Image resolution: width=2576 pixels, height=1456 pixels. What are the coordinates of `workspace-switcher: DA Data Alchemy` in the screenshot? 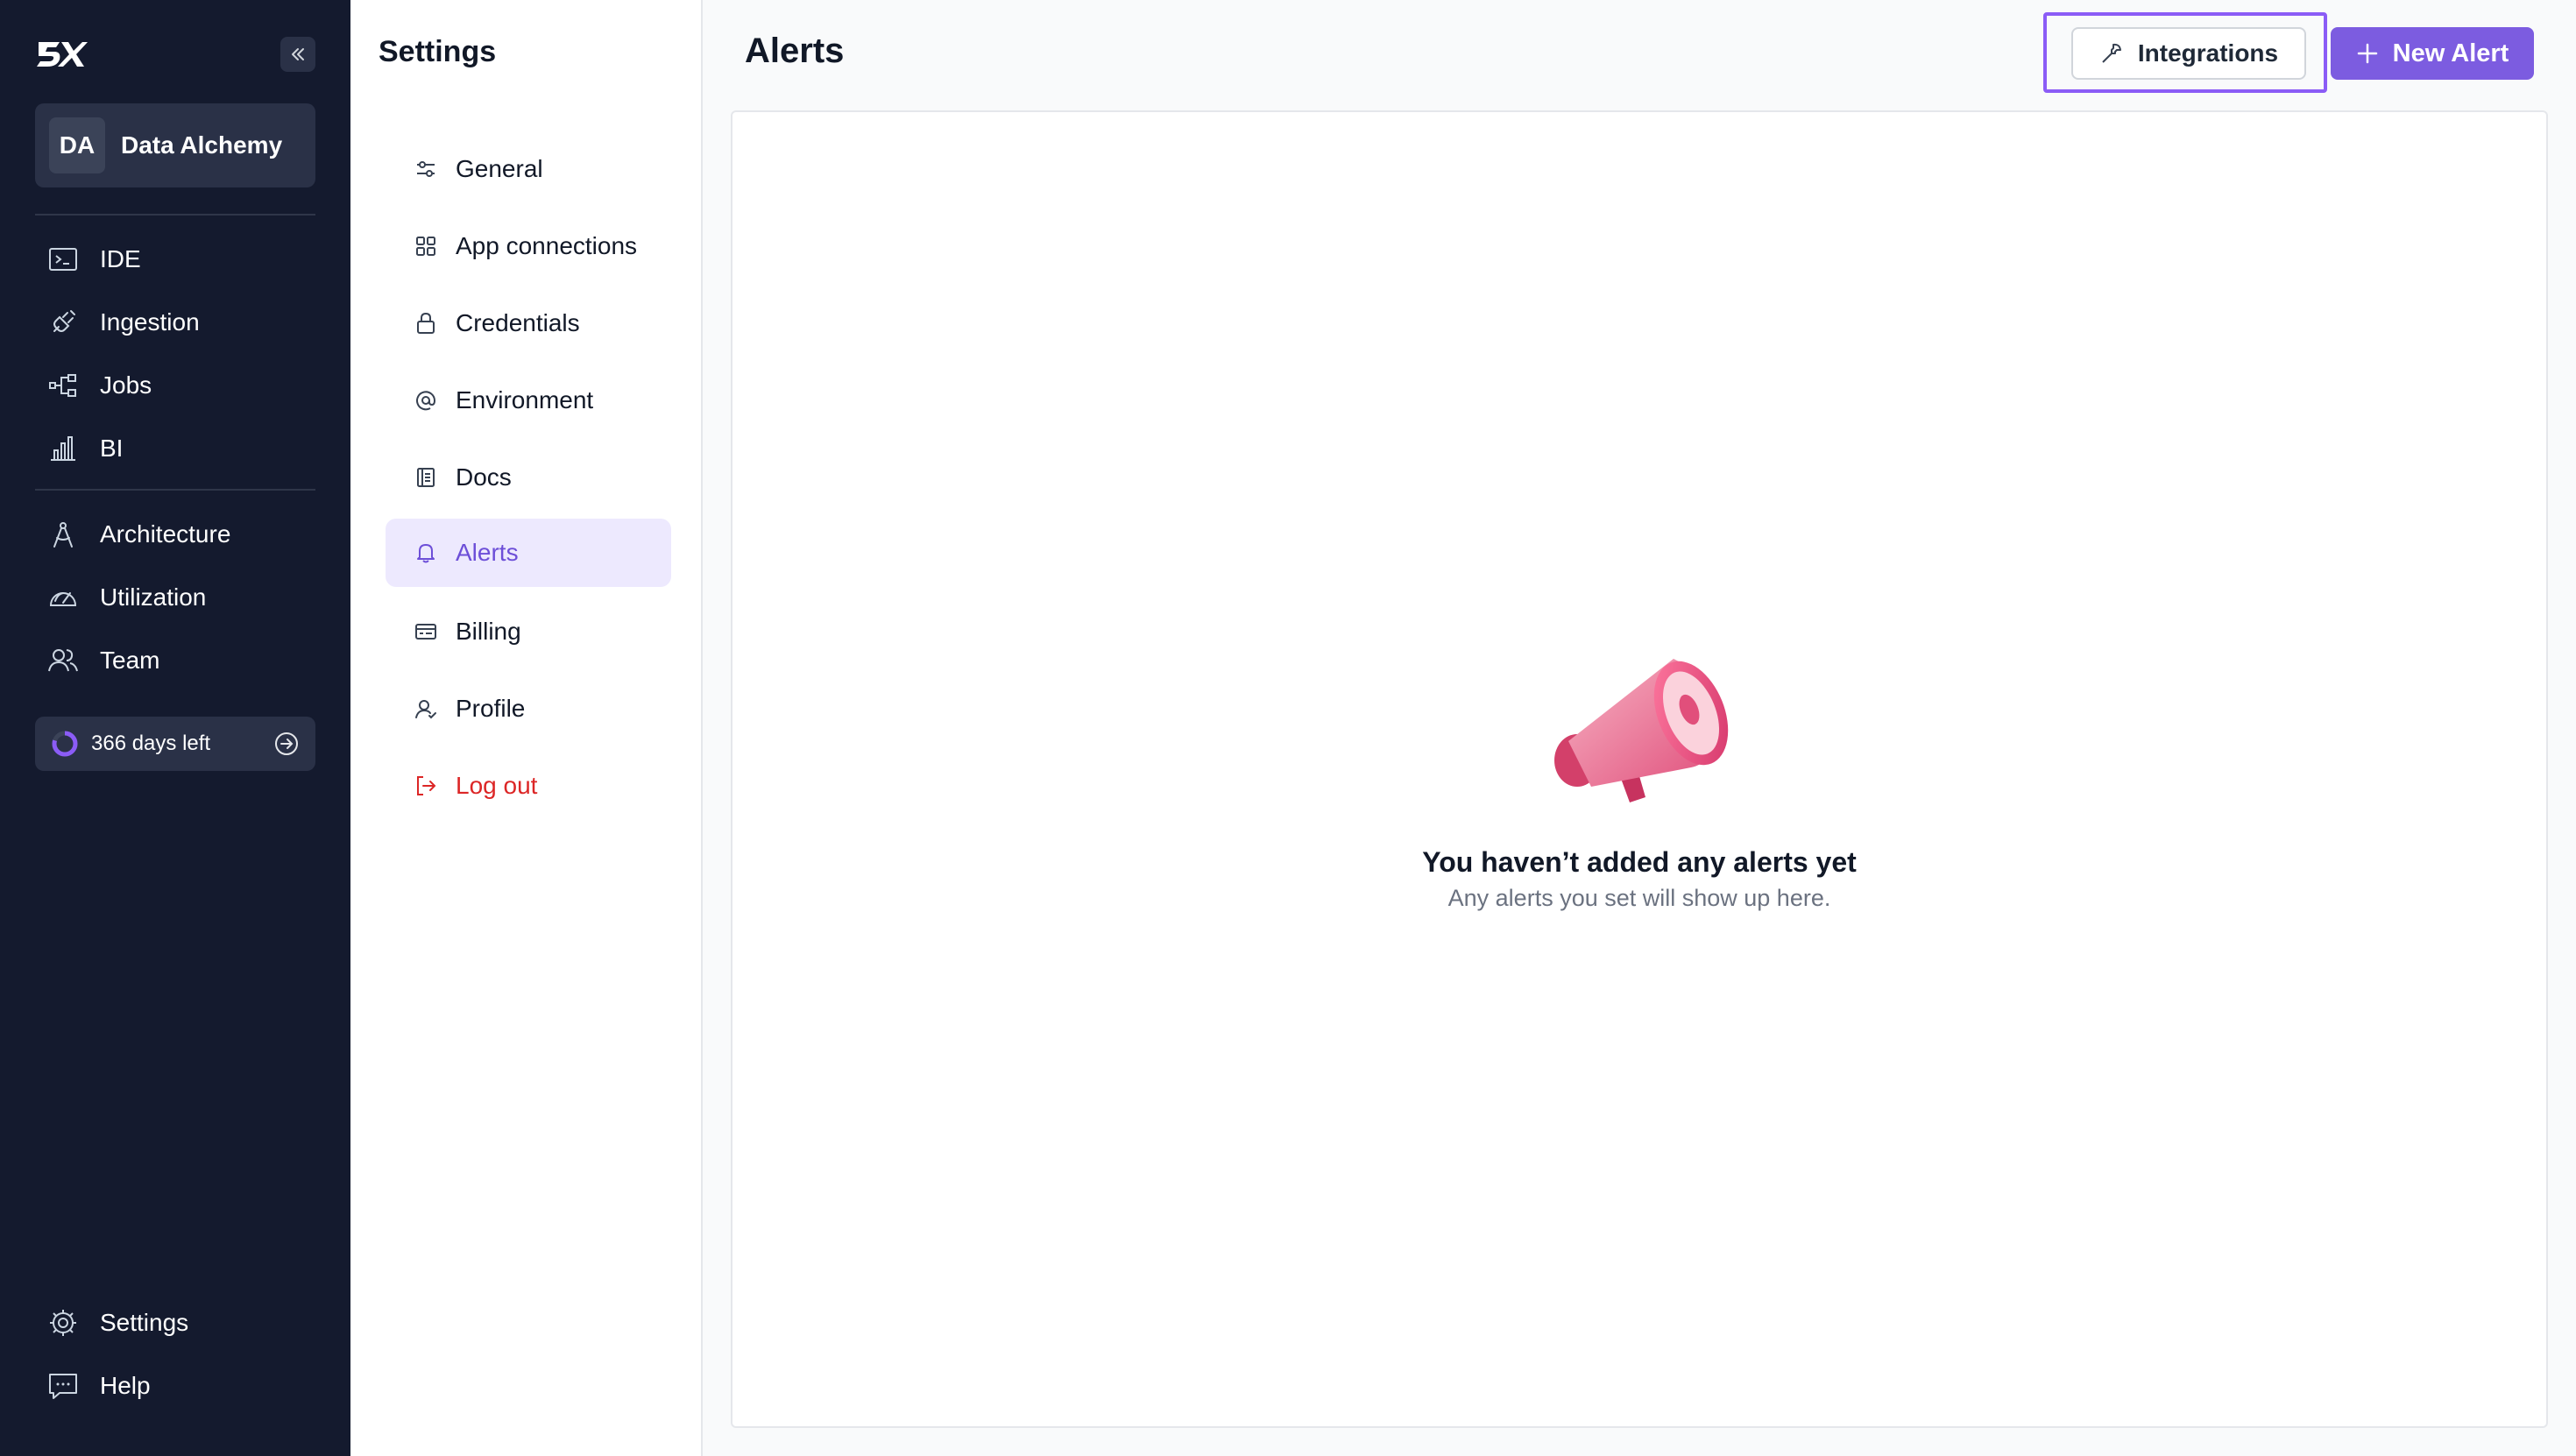 It's located at (175, 145).